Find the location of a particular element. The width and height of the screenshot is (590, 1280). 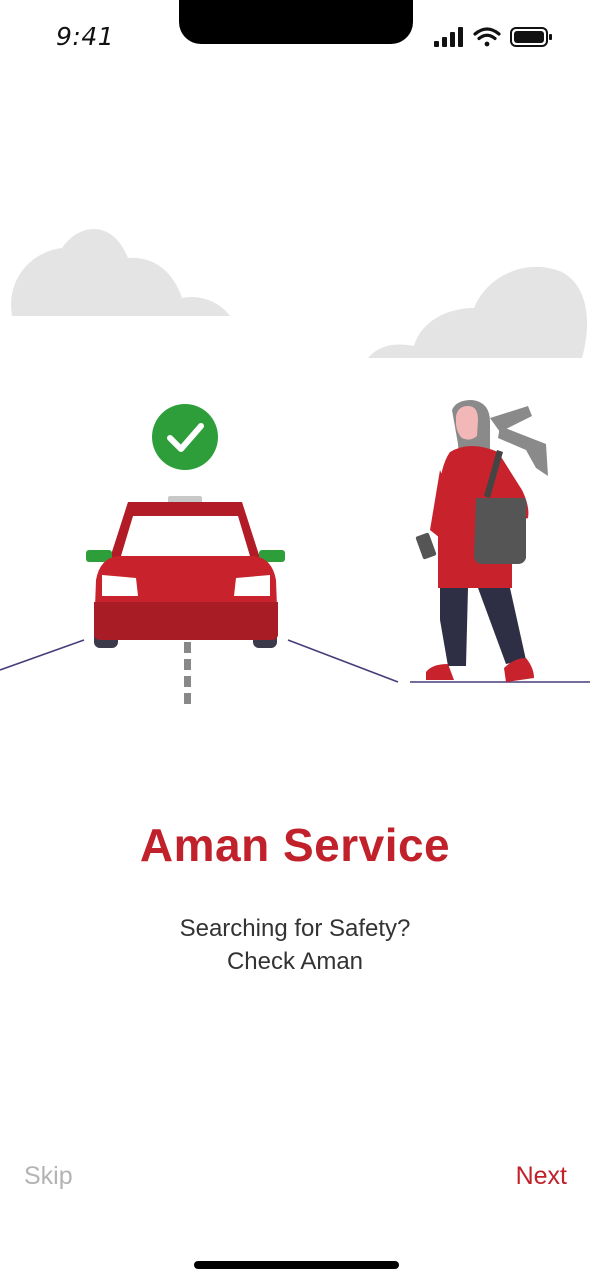

wifi-icon is located at coordinates (487, 37).